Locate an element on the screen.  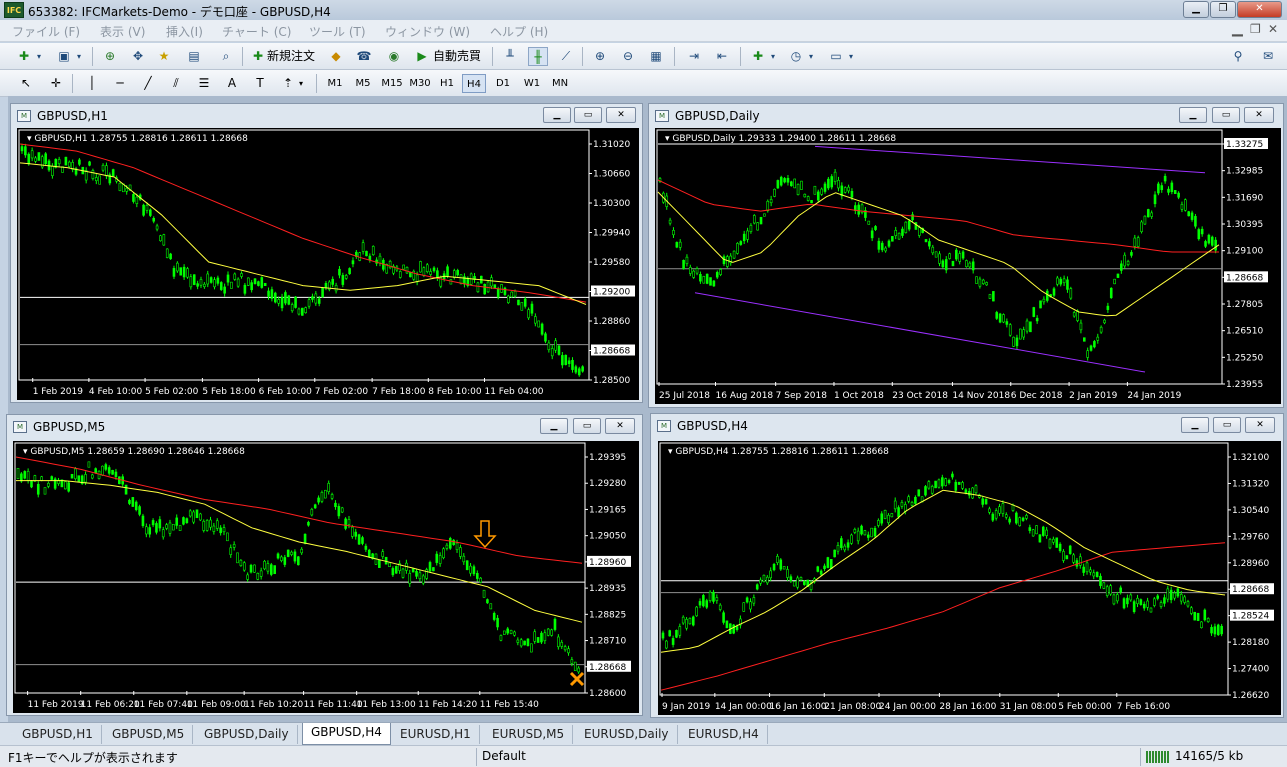
signals-icon: ☎ is located at coordinates (364, 56).